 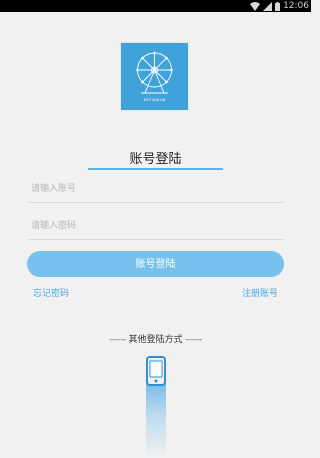 What do you see at coordinates (296, 6) in the screenshot?
I see `status-time: 12:06` at bounding box center [296, 6].